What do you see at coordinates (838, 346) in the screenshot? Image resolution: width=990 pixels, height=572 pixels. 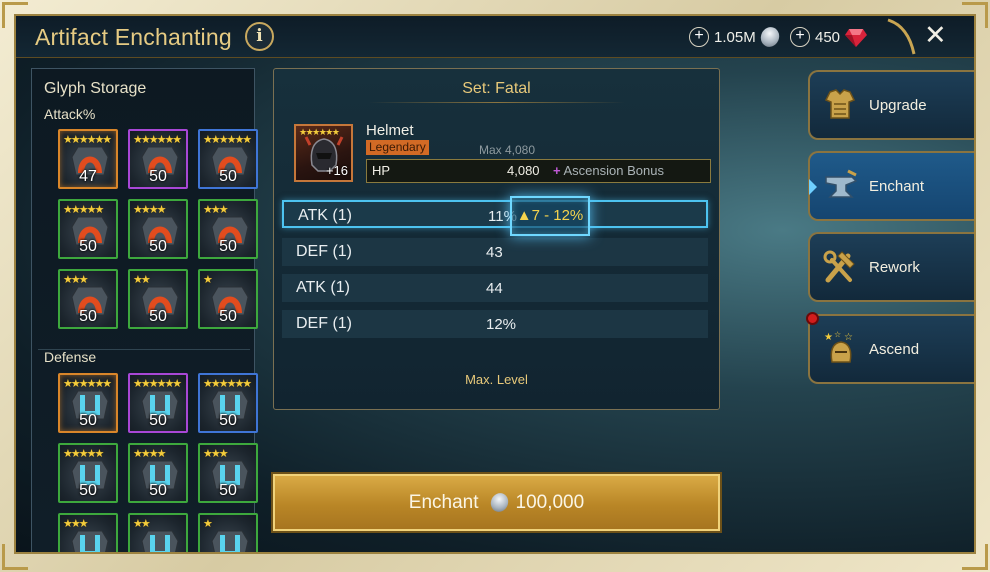 I see `helmet-stars-icon: ★ ☆ ☆` at bounding box center [838, 346].